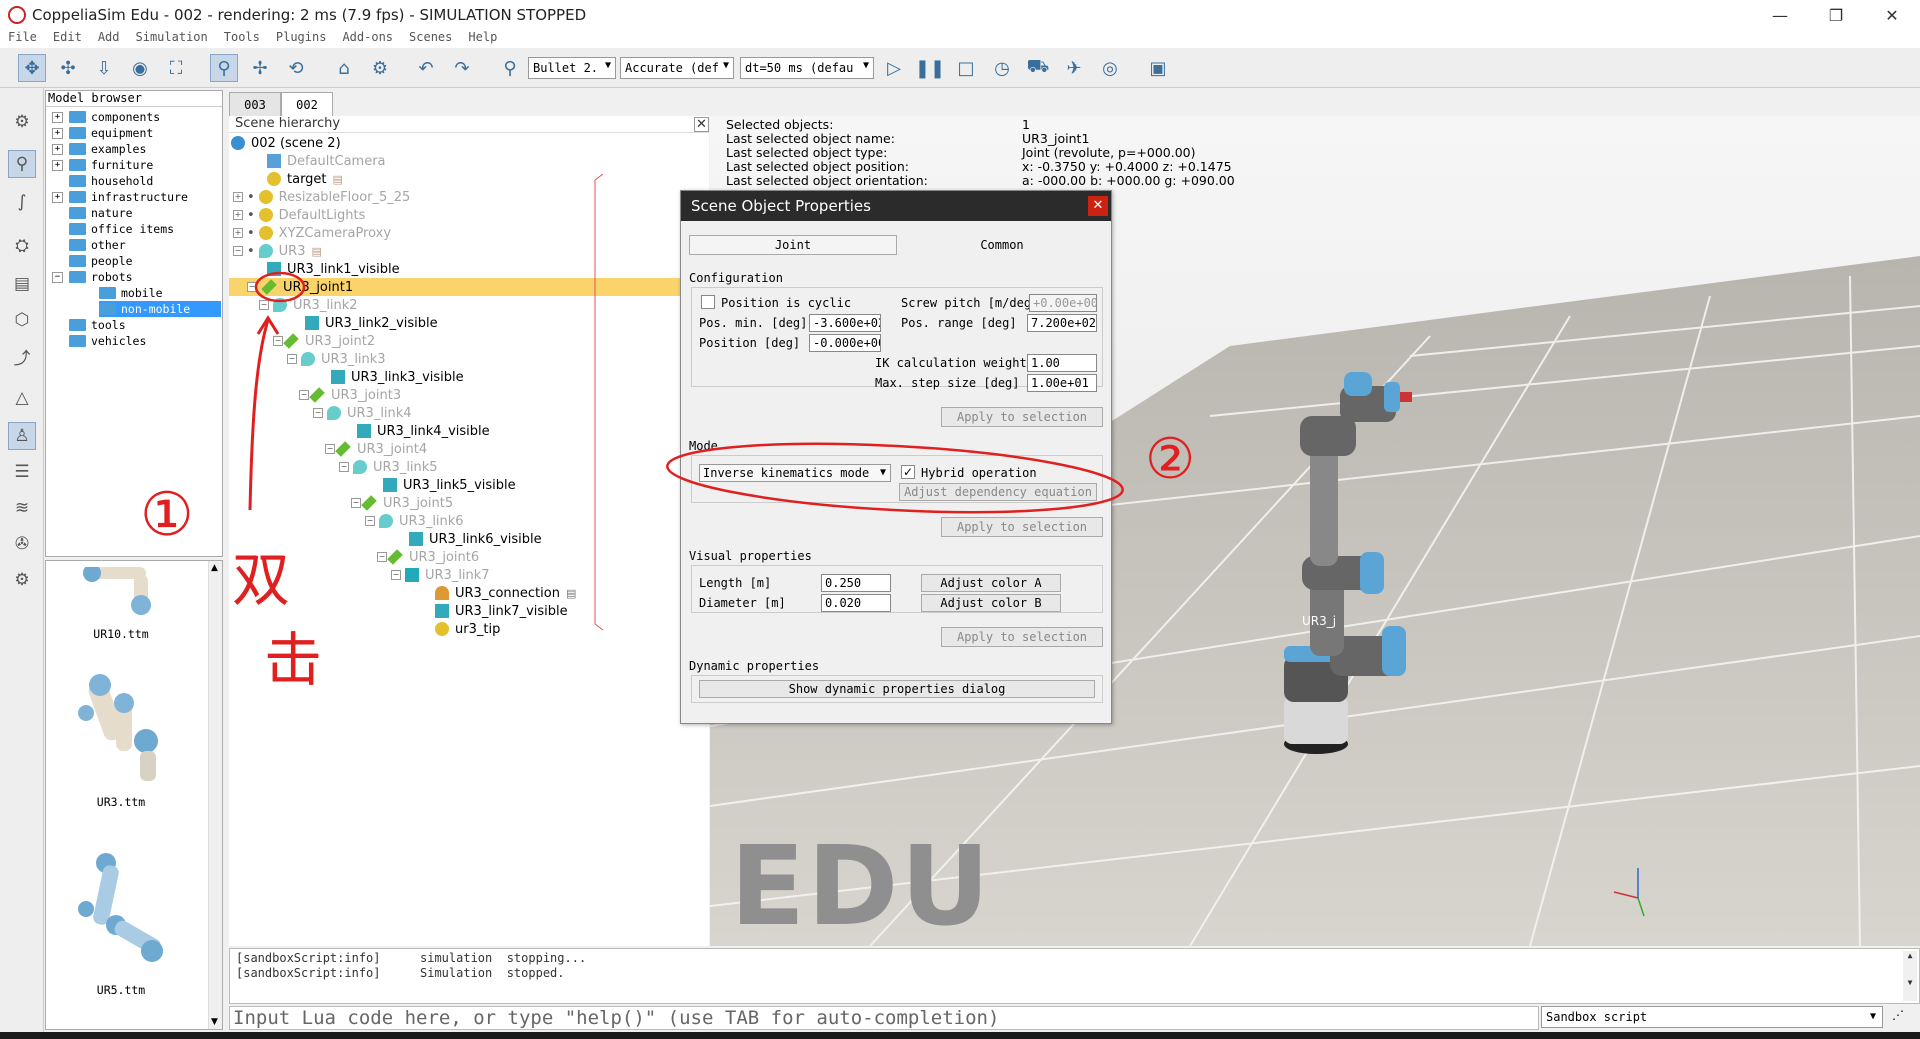 This screenshot has width=1920, height=1039. I want to click on restore-button: ❐, so click(1836, 15).